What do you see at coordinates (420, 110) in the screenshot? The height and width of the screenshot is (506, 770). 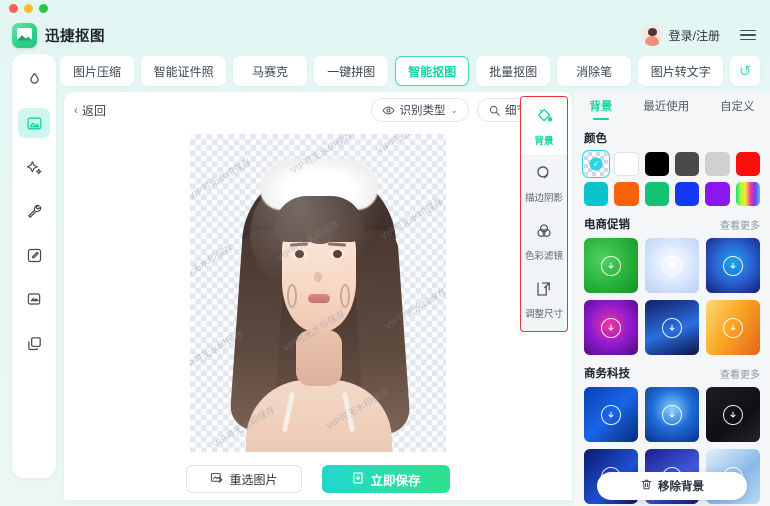 I see `recognize-type-dropdown: 识别类型 ⌄` at bounding box center [420, 110].